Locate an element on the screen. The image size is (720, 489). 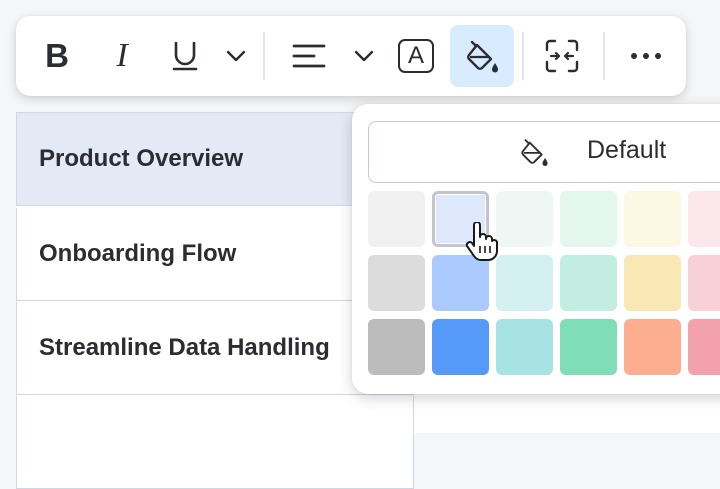
underline-button is located at coordinates (185, 56).